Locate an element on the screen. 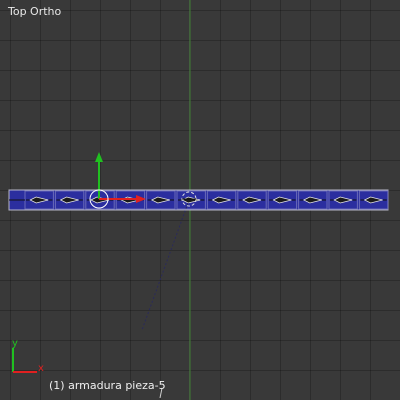  armature-bones is located at coordinates (199, 200).